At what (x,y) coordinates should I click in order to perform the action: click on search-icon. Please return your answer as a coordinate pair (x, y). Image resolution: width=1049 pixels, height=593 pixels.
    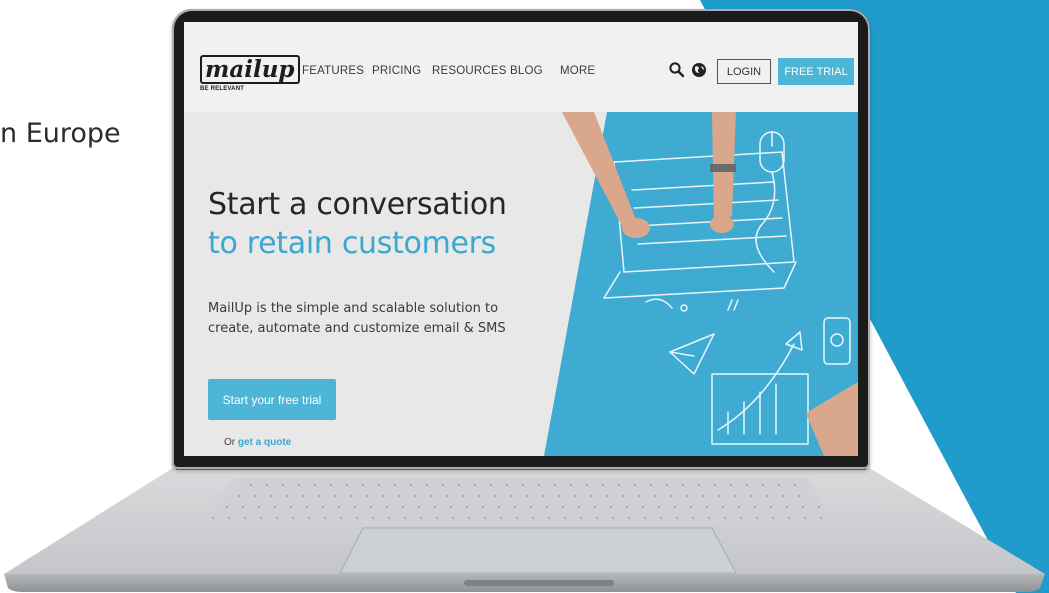
    Looking at the image, I should click on (677, 70).